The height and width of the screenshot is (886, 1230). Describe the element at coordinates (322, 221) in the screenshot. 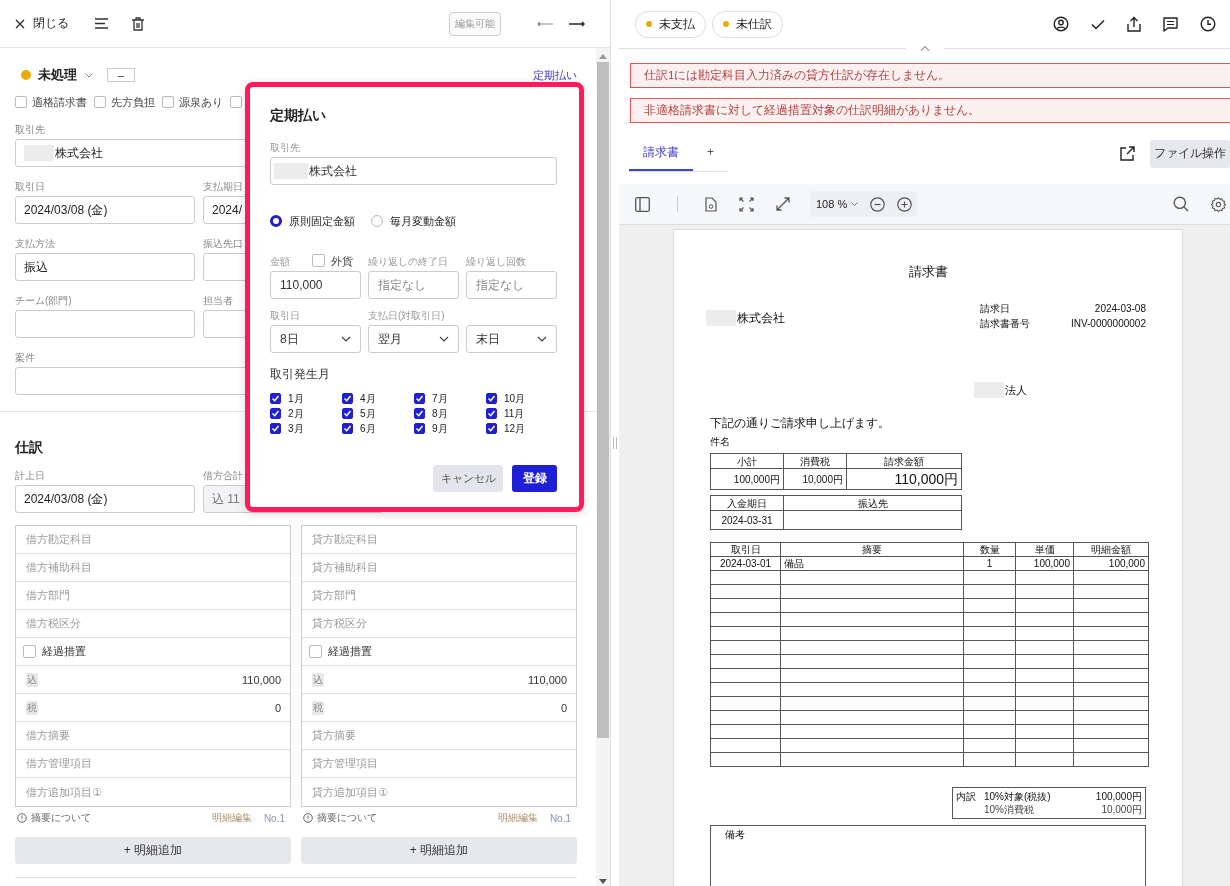

I see `radio-label: 原則固定金額` at that location.